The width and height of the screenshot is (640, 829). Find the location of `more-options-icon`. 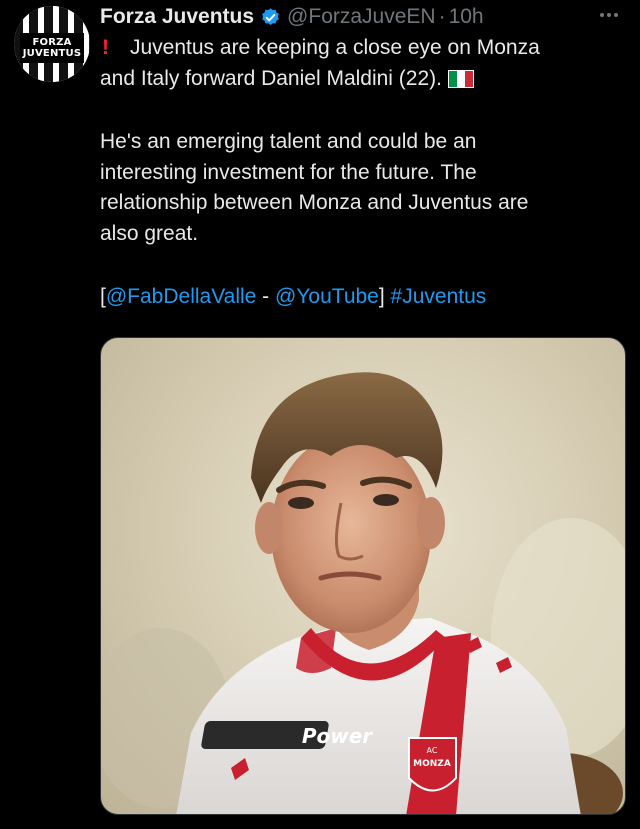

more-options-icon is located at coordinates (609, 15).